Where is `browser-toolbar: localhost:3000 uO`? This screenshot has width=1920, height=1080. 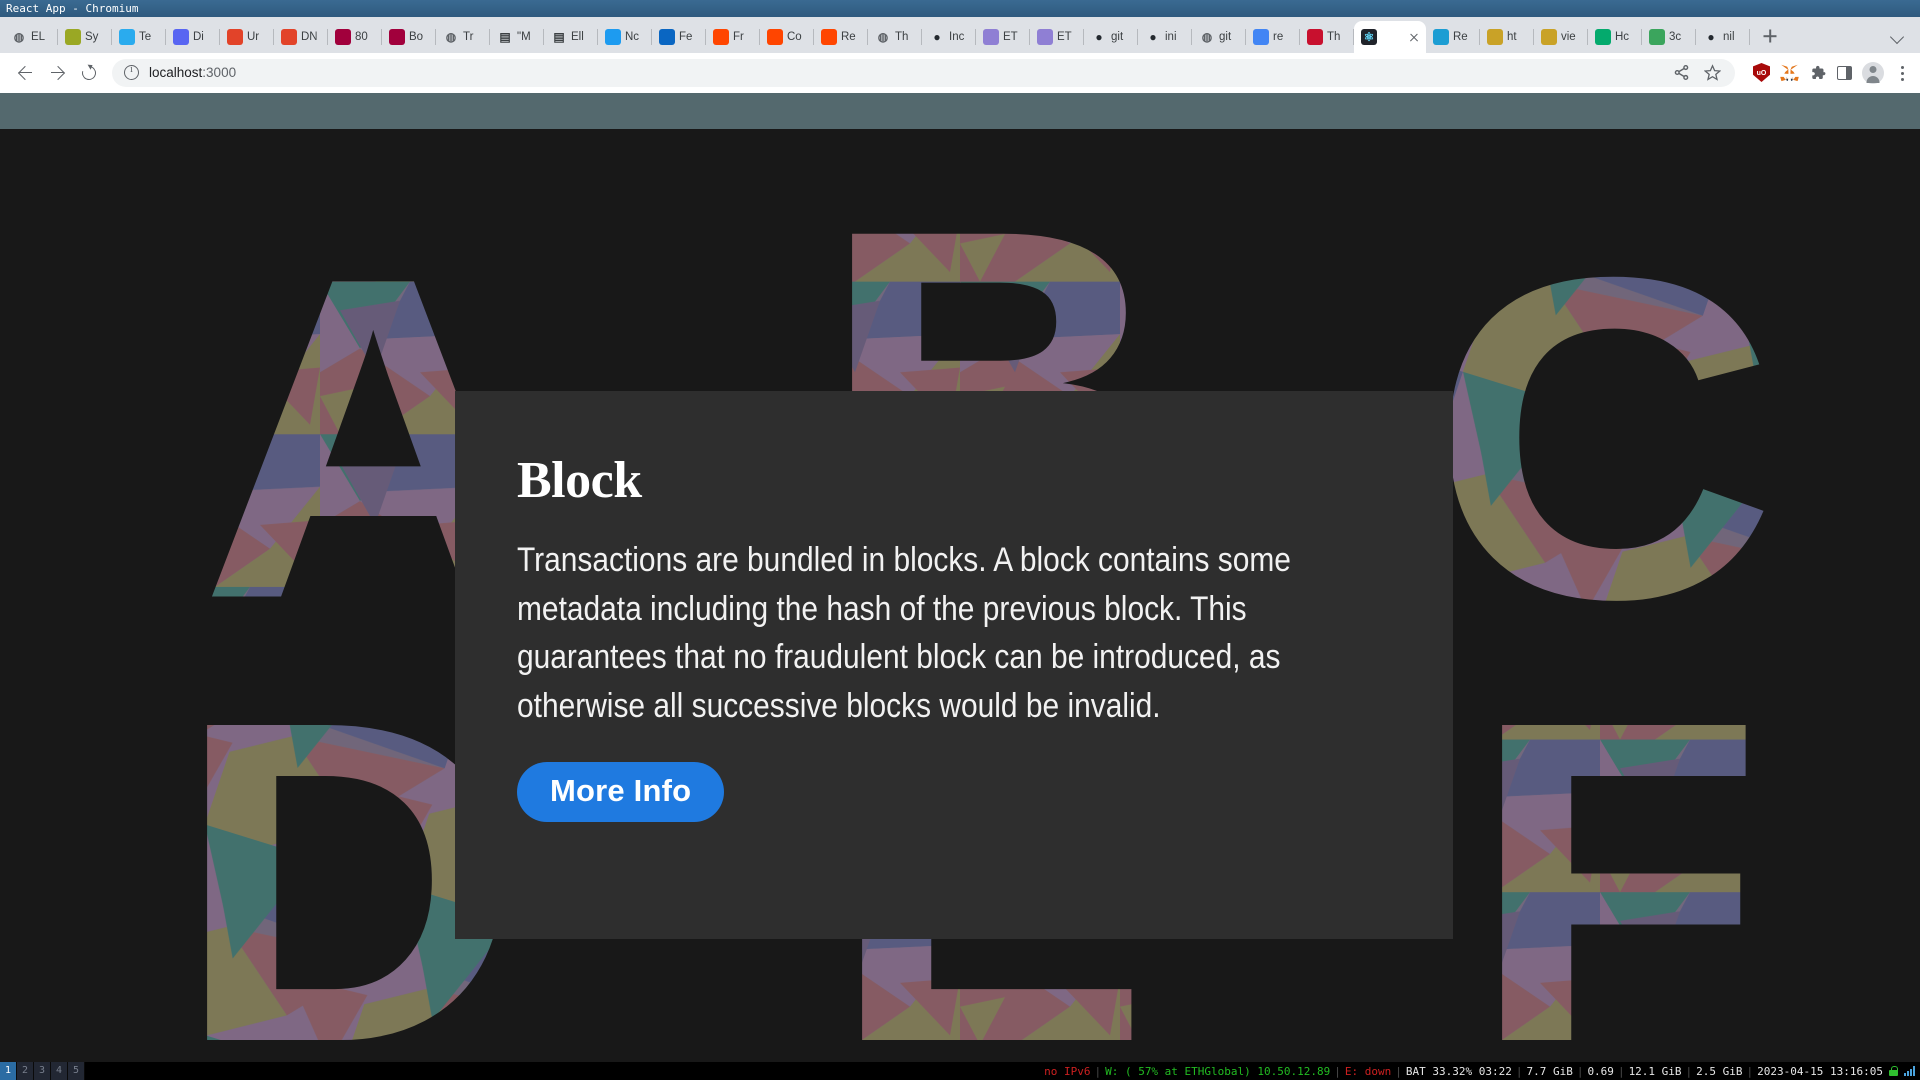 browser-toolbar: localhost:3000 uO is located at coordinates (960, 73).